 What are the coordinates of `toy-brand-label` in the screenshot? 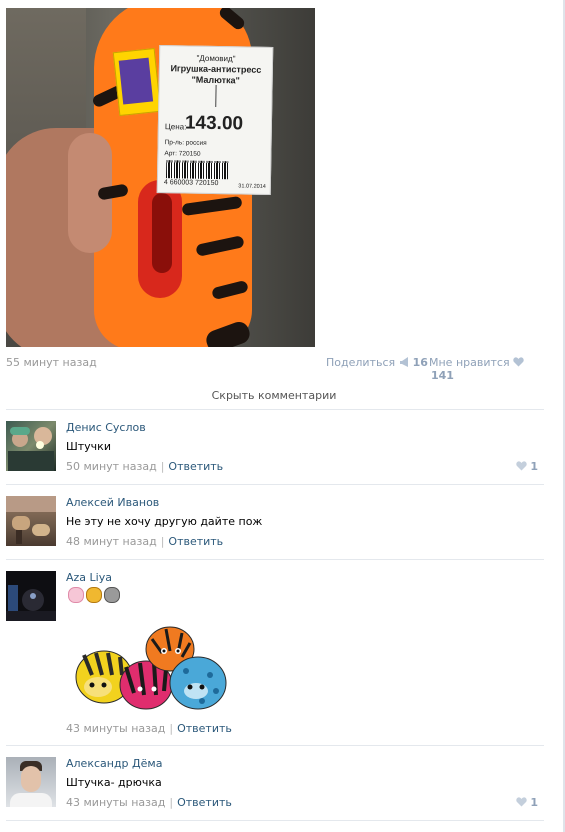 It's located at (137, 82).